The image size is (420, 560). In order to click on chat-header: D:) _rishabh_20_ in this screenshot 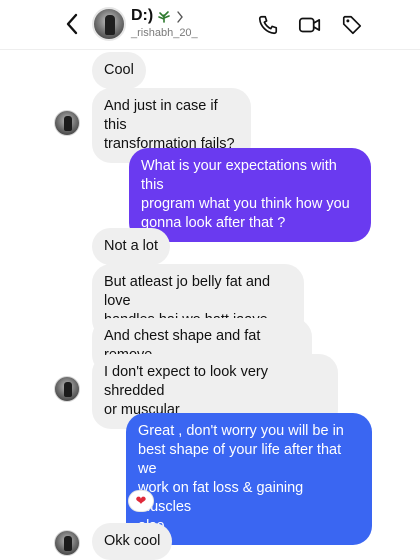, I will do `click(210, 25)`.